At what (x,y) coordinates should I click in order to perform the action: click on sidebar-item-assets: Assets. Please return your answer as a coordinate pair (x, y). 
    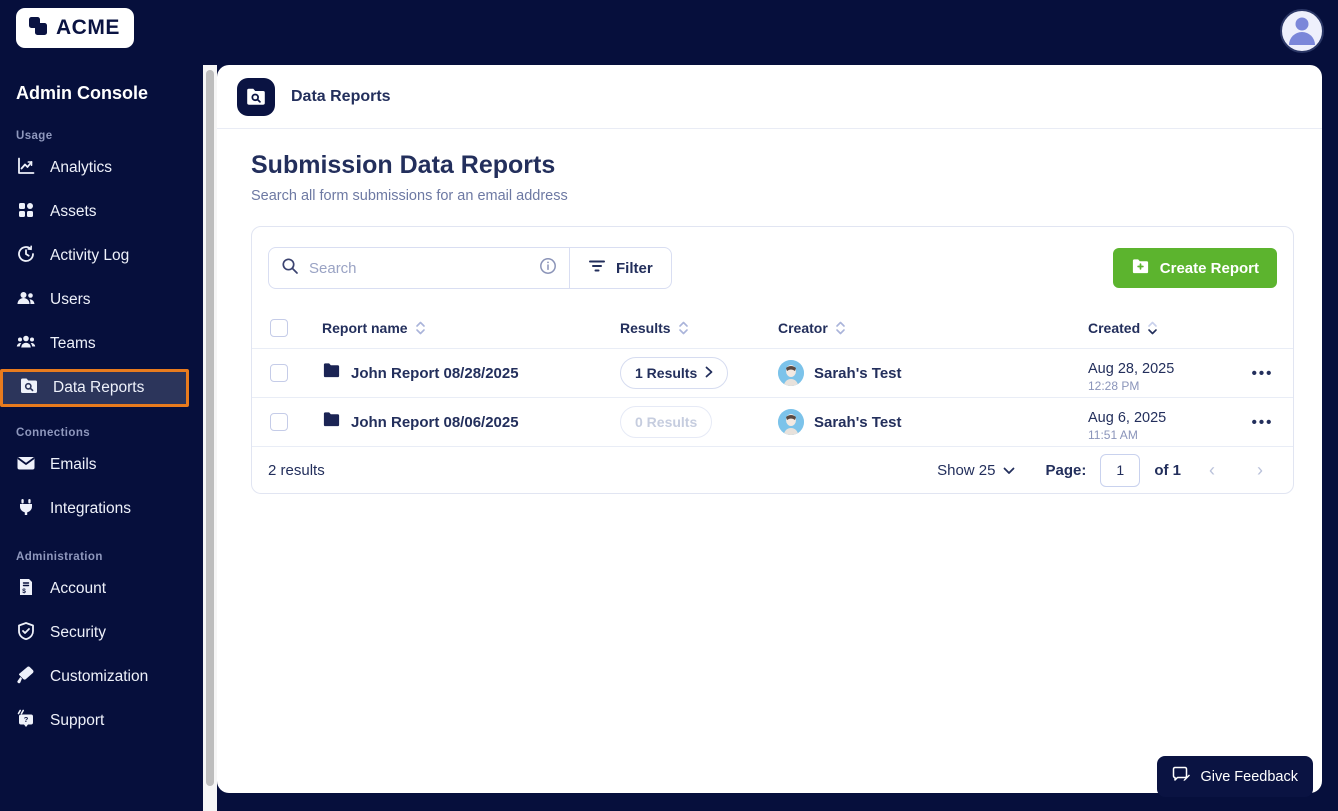
    Looking at the image, I should click on (109, 212).